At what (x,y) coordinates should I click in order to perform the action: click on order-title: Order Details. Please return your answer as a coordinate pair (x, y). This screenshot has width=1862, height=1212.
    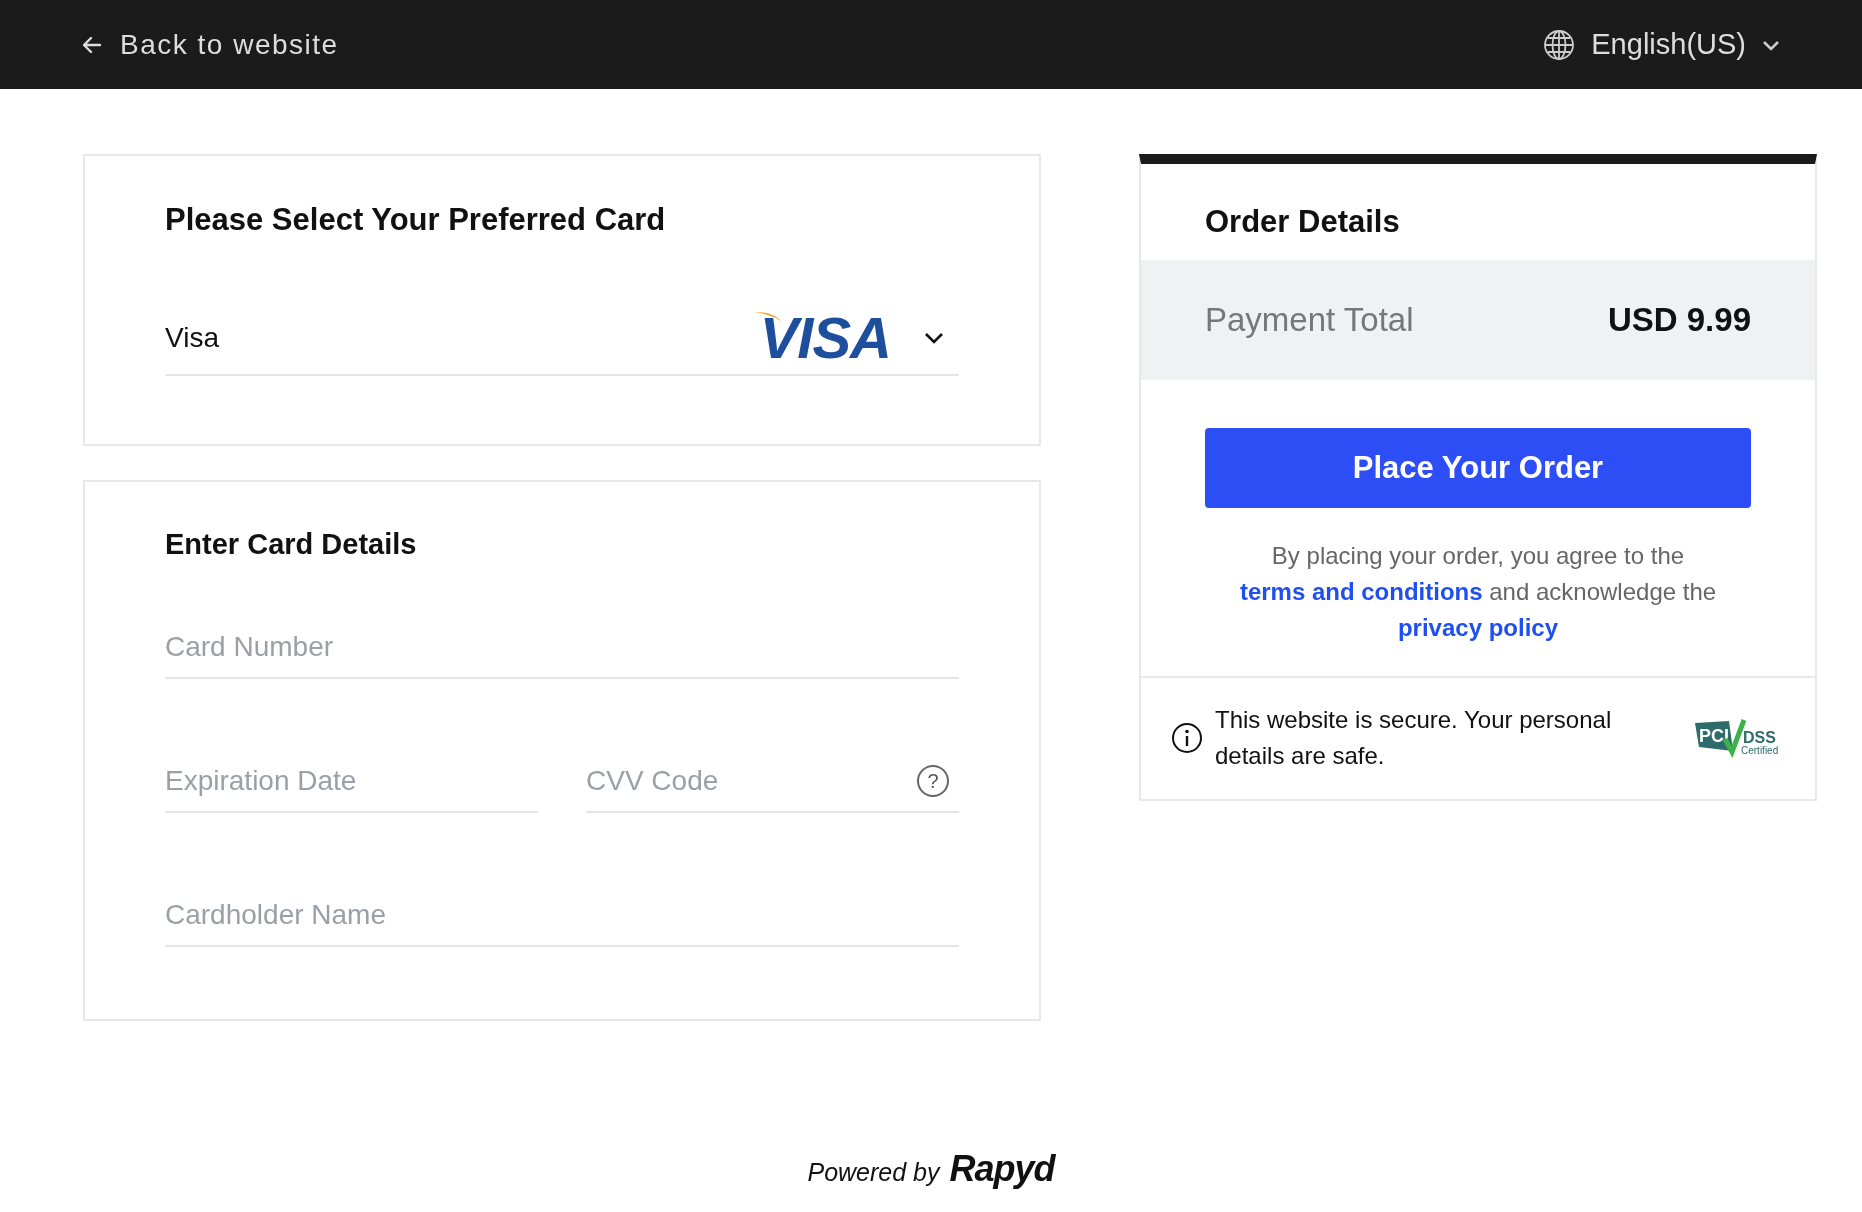
    Looking at the image, I should click on (1302, 222).